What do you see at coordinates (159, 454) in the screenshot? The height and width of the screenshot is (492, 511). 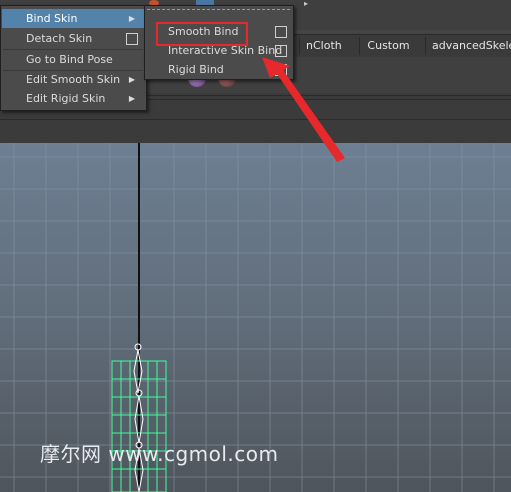 I see `watermark-text: 摩尔网 www.cgmol.com` at bounding box center [159, 454].